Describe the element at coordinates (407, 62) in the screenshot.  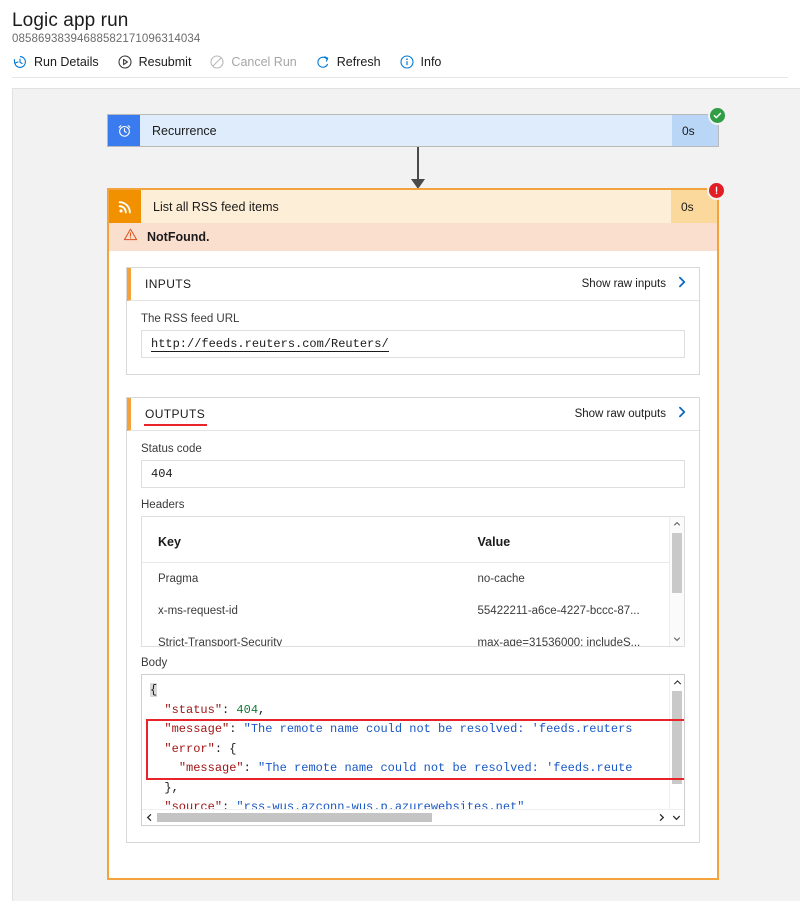
I see `info-circle-icon` at that location.